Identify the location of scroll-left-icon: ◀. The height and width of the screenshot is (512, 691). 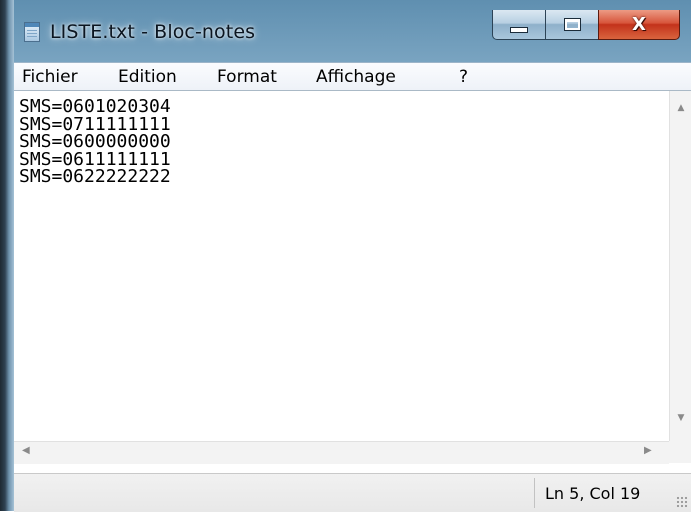
(29, 453).